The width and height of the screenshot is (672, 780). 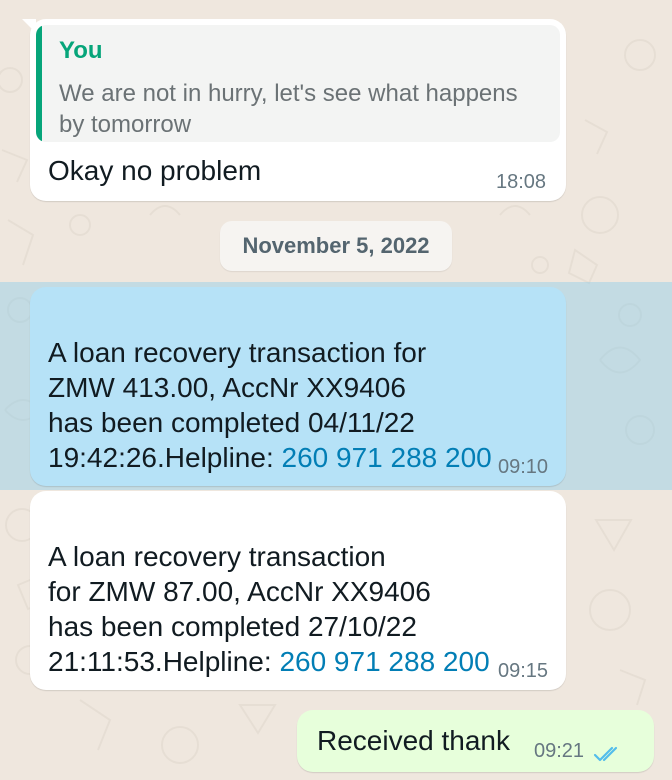 What do you see at coordinates (39, 83) in the screenshot?
I see `quote-accent-bar` at bounding box center [39, 83].